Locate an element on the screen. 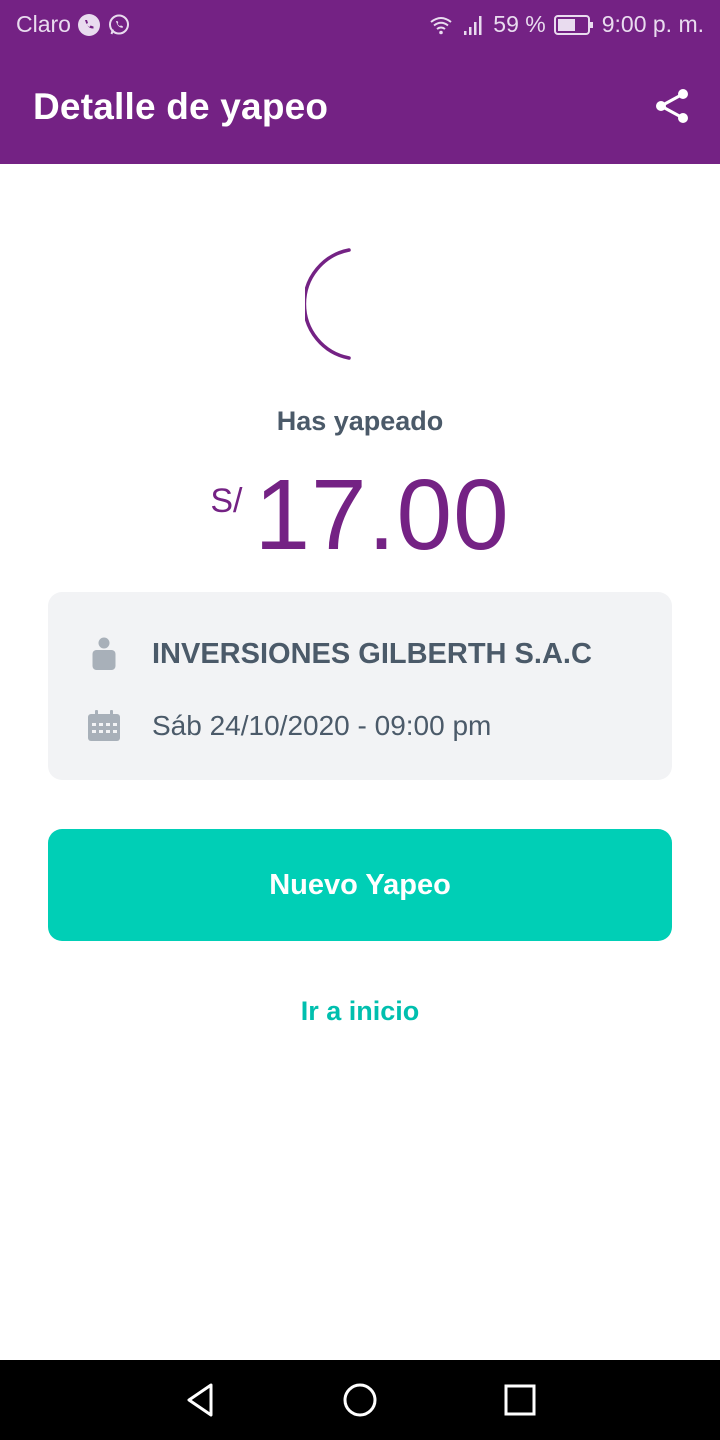  carrier-name: Claro is located at coordinates (43, 24).